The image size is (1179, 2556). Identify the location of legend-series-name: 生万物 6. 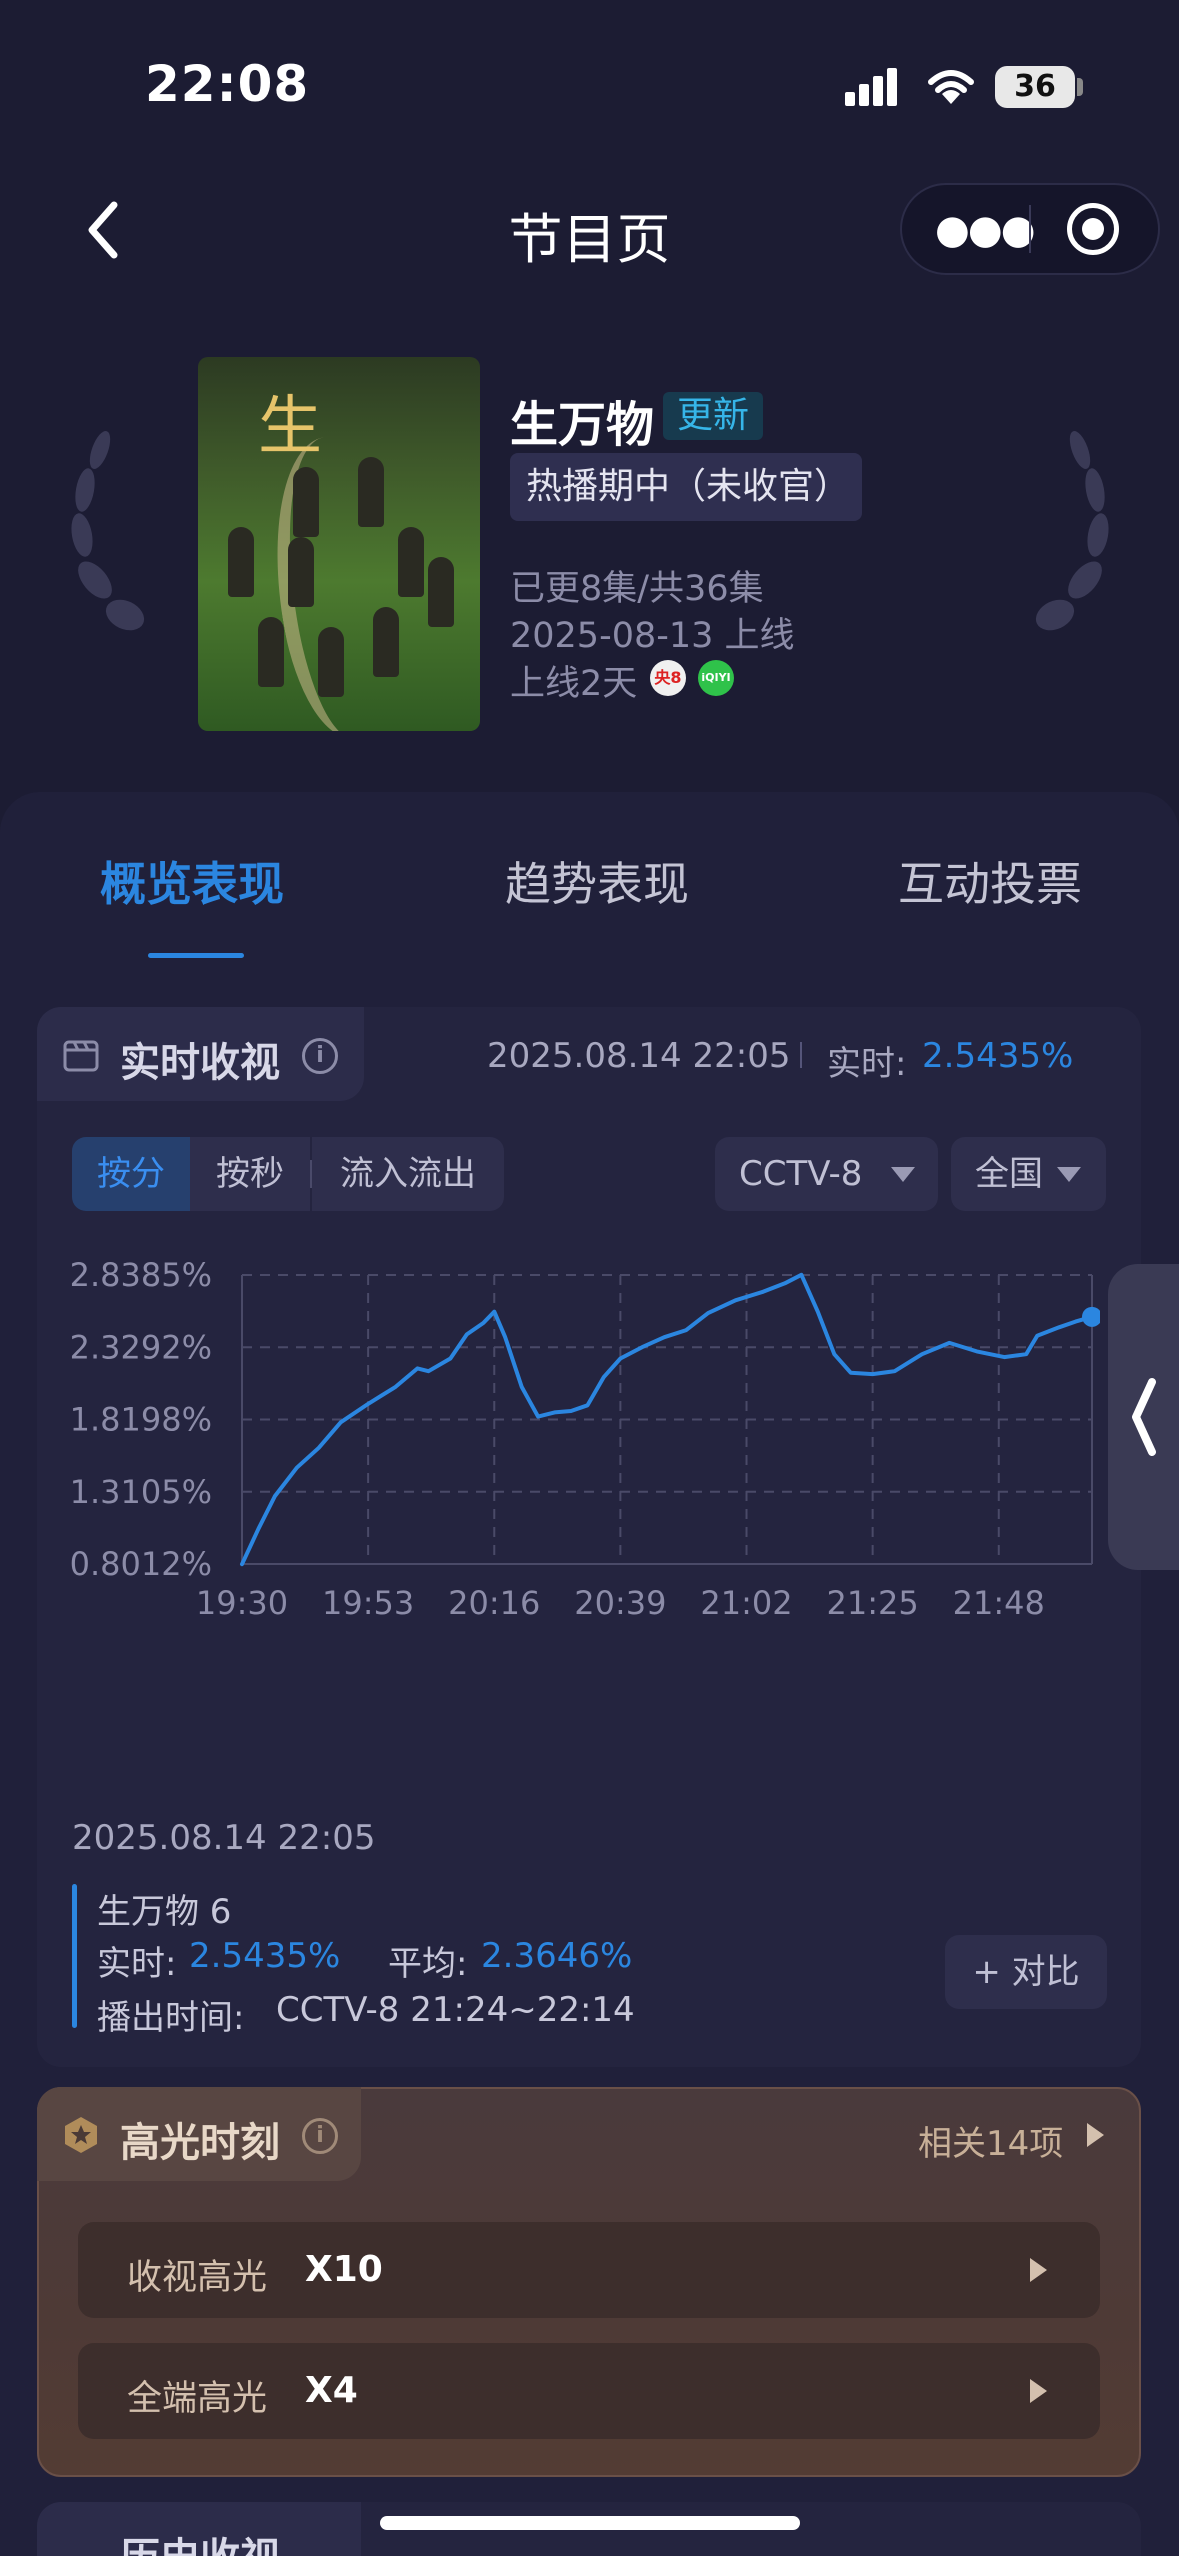
(164, 1912).